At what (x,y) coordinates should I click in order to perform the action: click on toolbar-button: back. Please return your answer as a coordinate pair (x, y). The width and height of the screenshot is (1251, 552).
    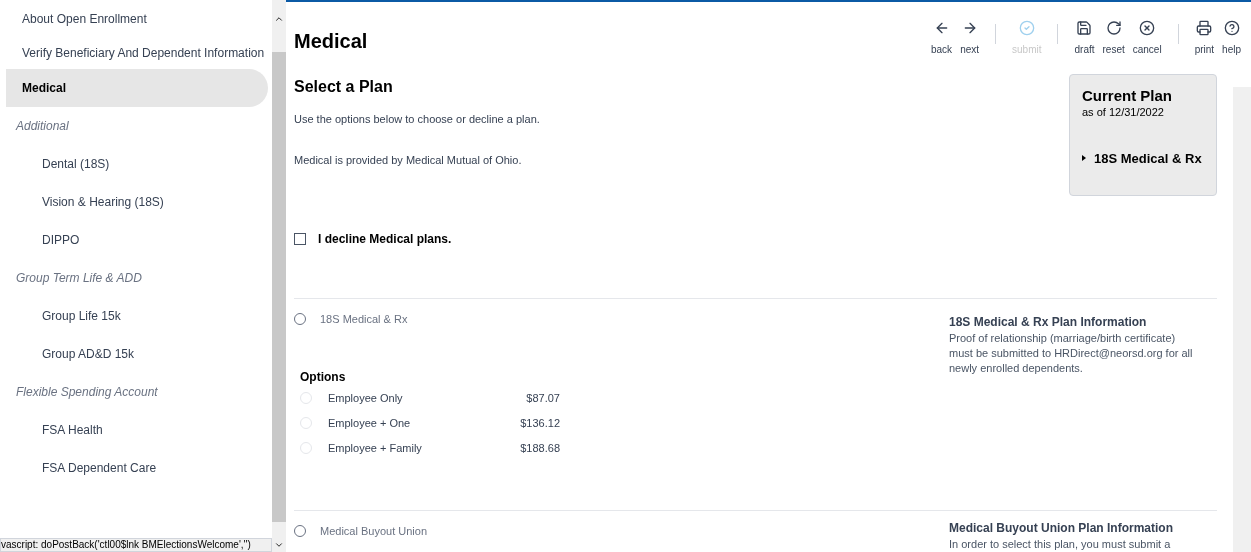
    Looking at the image, I should click on (942, 38).